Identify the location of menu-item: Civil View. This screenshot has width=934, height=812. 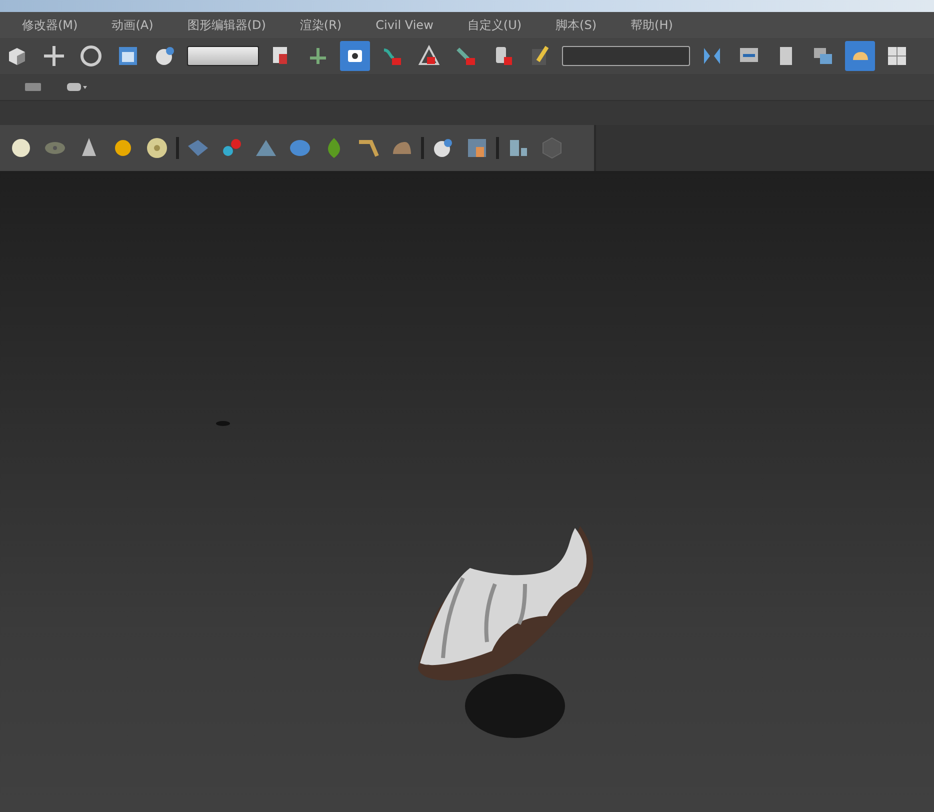
(405, 25).